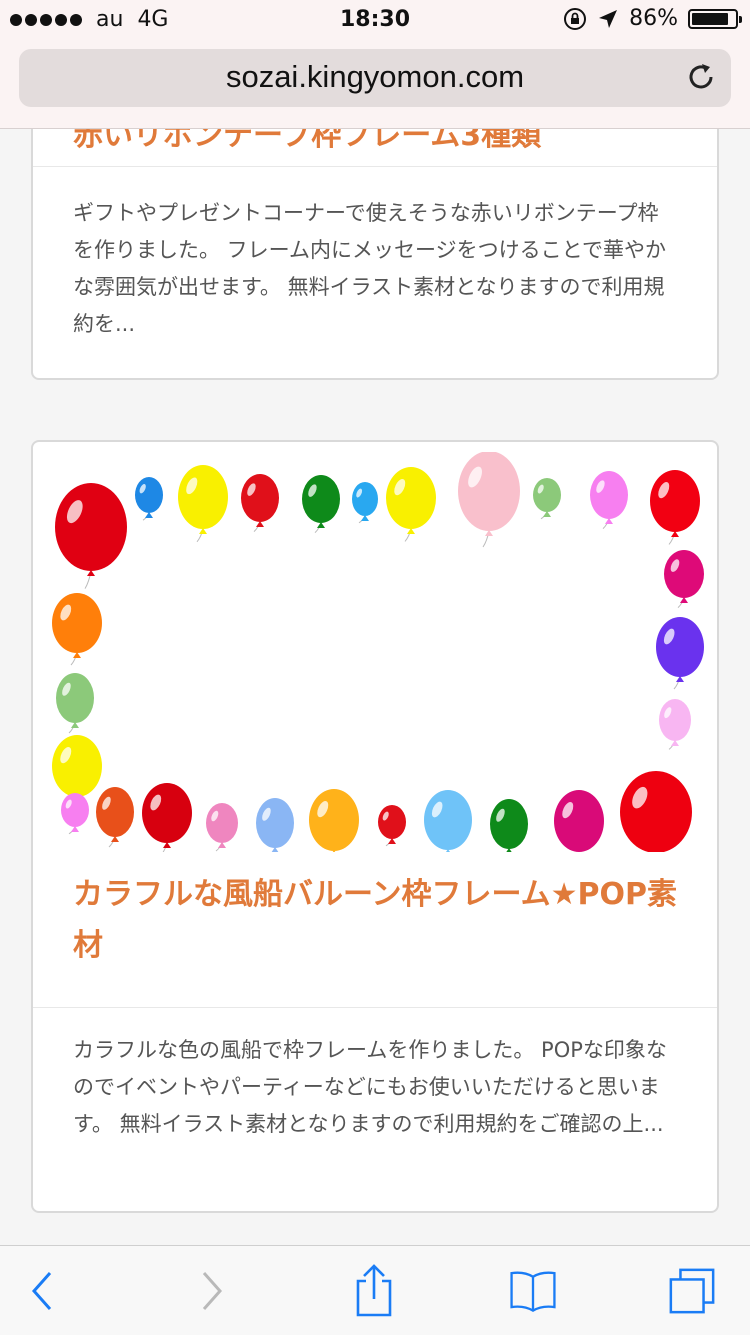  I want to click on forward-button, so click(211, 1291).